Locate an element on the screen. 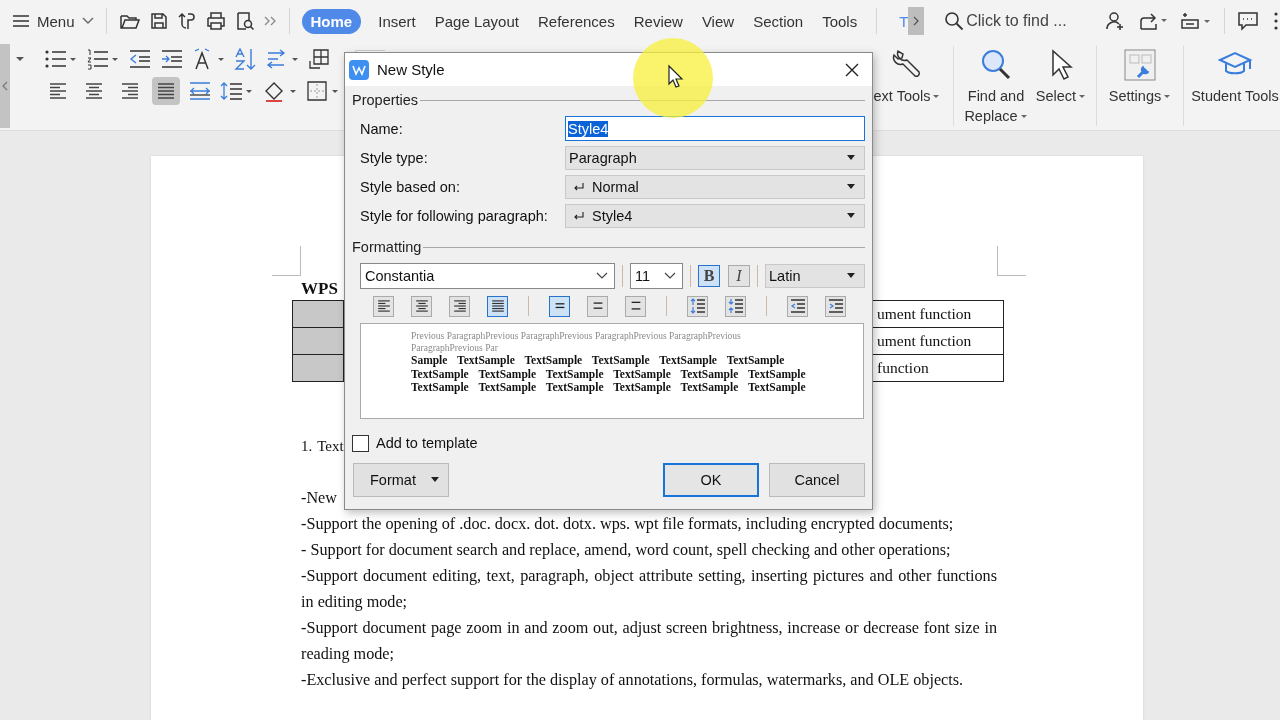 This screenshot has width=1280, height=720. checkbox is located at coordinates (360, 443).